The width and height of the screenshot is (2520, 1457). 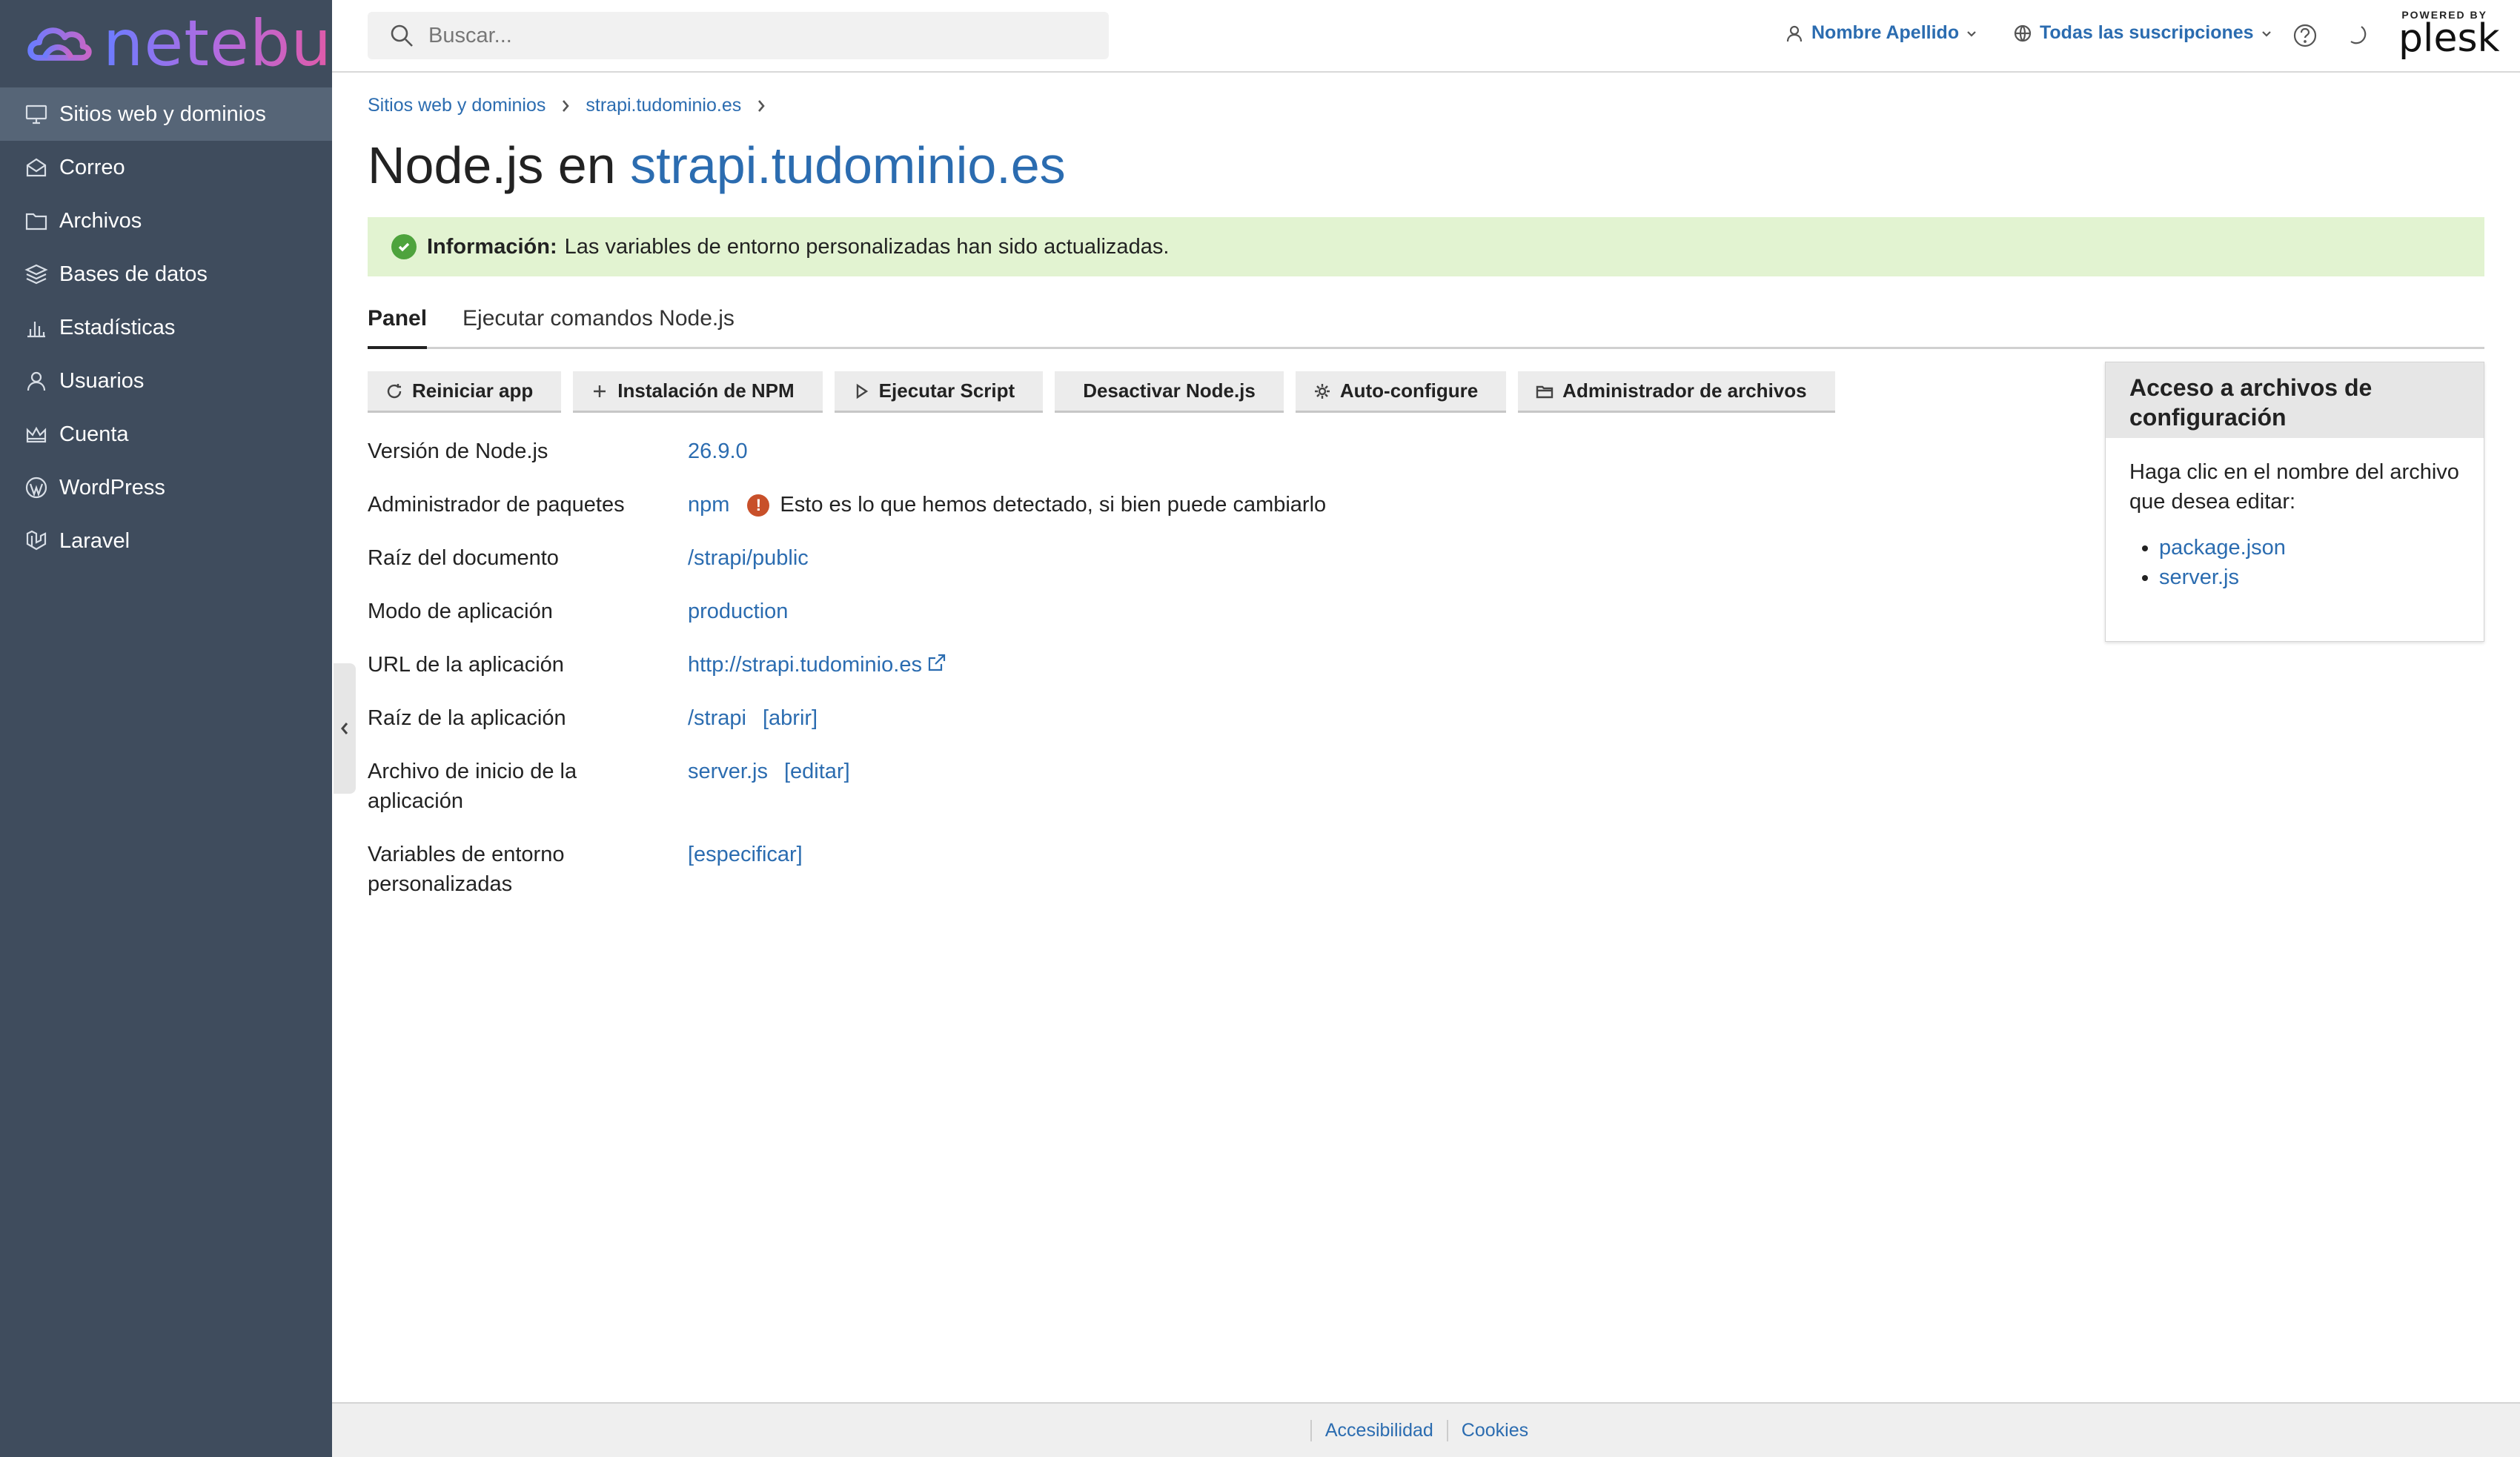 I want to click on sidebar-item-databases: Bases de datos, so click(x=166, y=274).